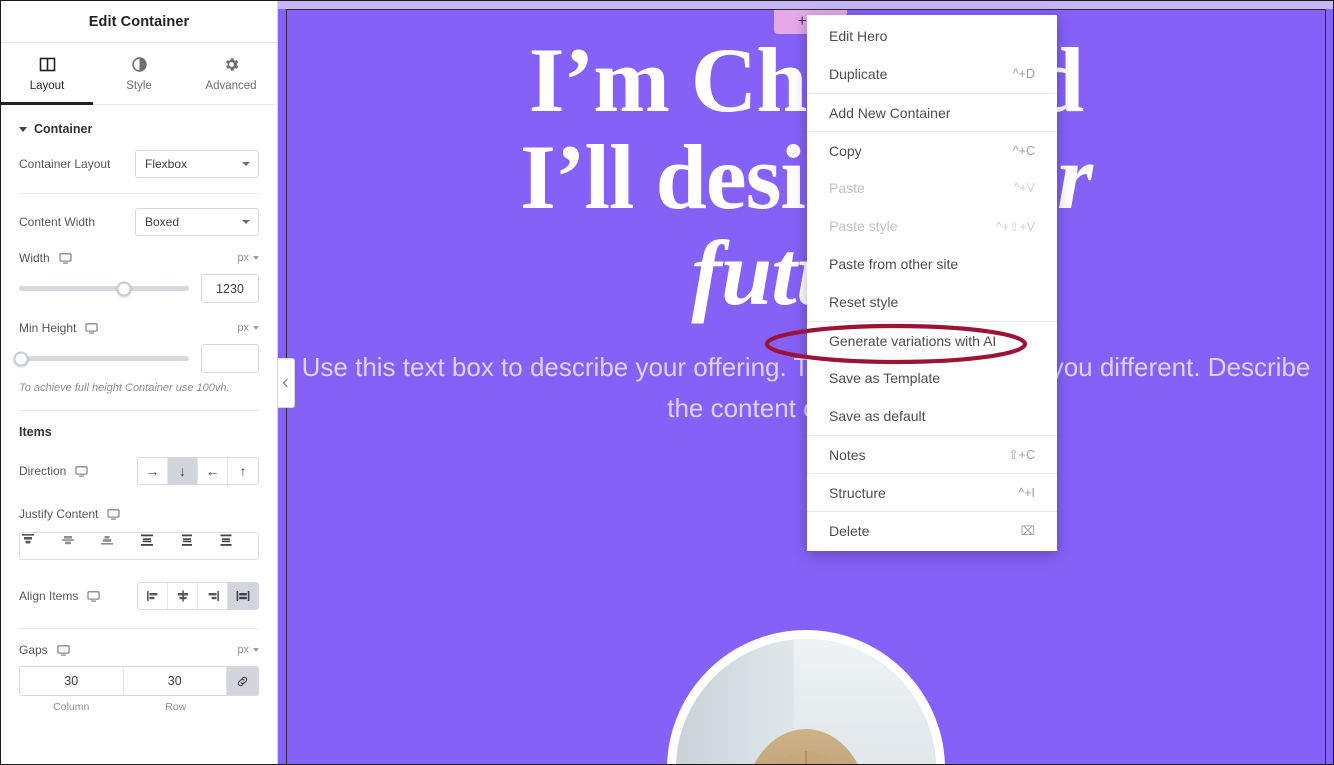  Describe the element at coordinates (72, 681) in the screenshot. I see `gap-column-input: 30` at that location.